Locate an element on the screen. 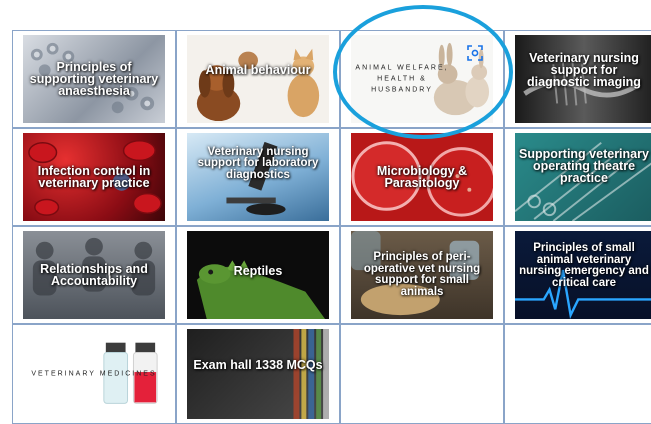 The height and width of the screenshot is (424, 651). tile-infection-control: Infection control in veterinary practice is located at coordinates (94, 177).